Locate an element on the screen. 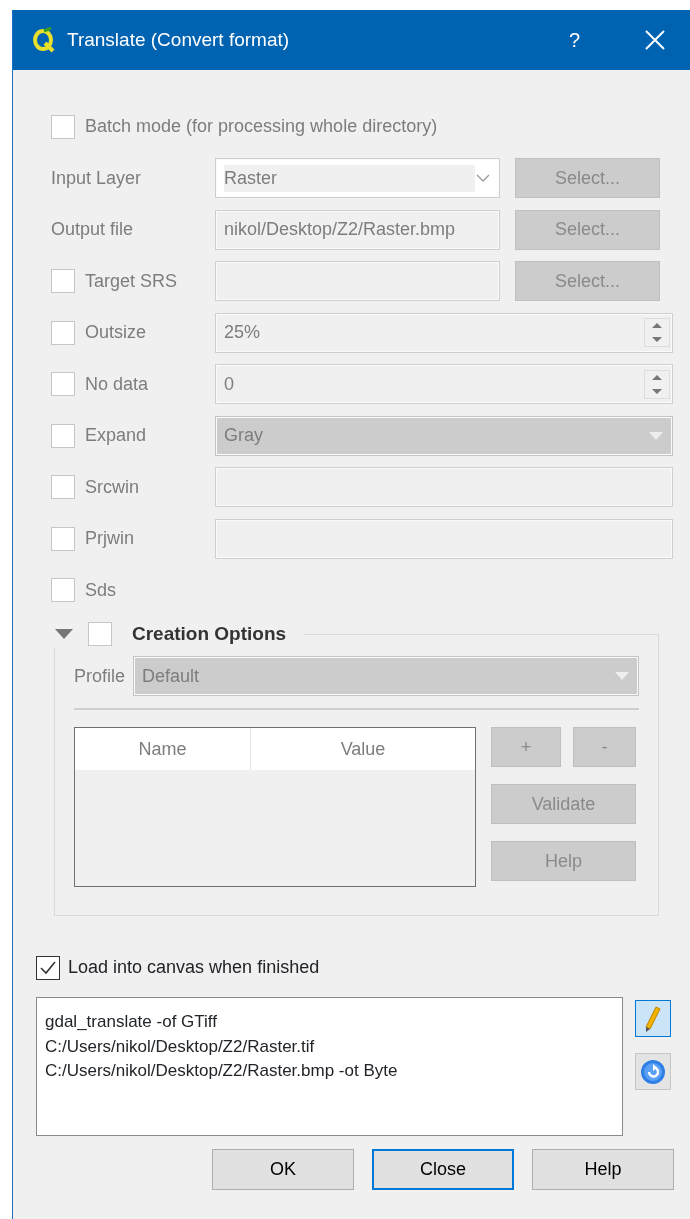  column-header: Value is located at coordinates (363, 749).